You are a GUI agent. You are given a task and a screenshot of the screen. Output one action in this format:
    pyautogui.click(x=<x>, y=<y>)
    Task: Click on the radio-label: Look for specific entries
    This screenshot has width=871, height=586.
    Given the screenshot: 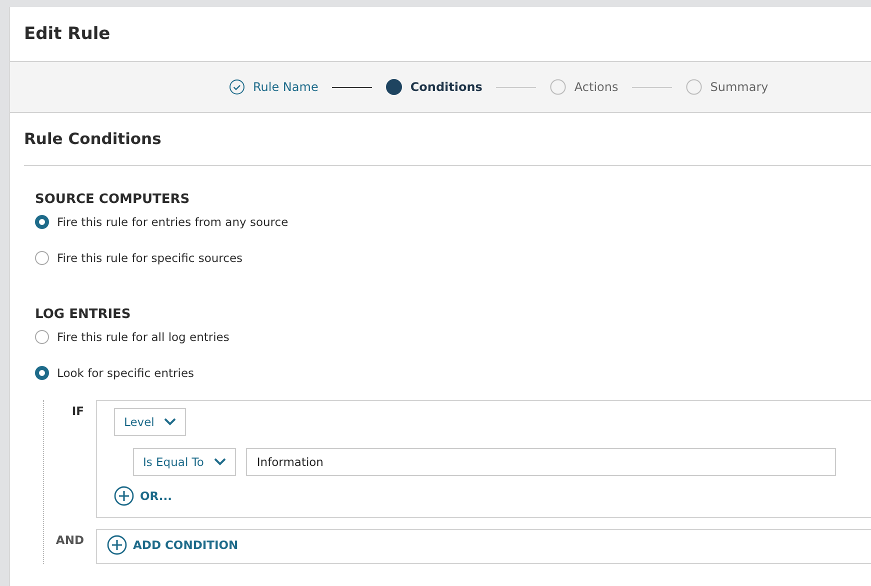 What is the action you would take?
    pyautogui.click(x=125, y=373)
    